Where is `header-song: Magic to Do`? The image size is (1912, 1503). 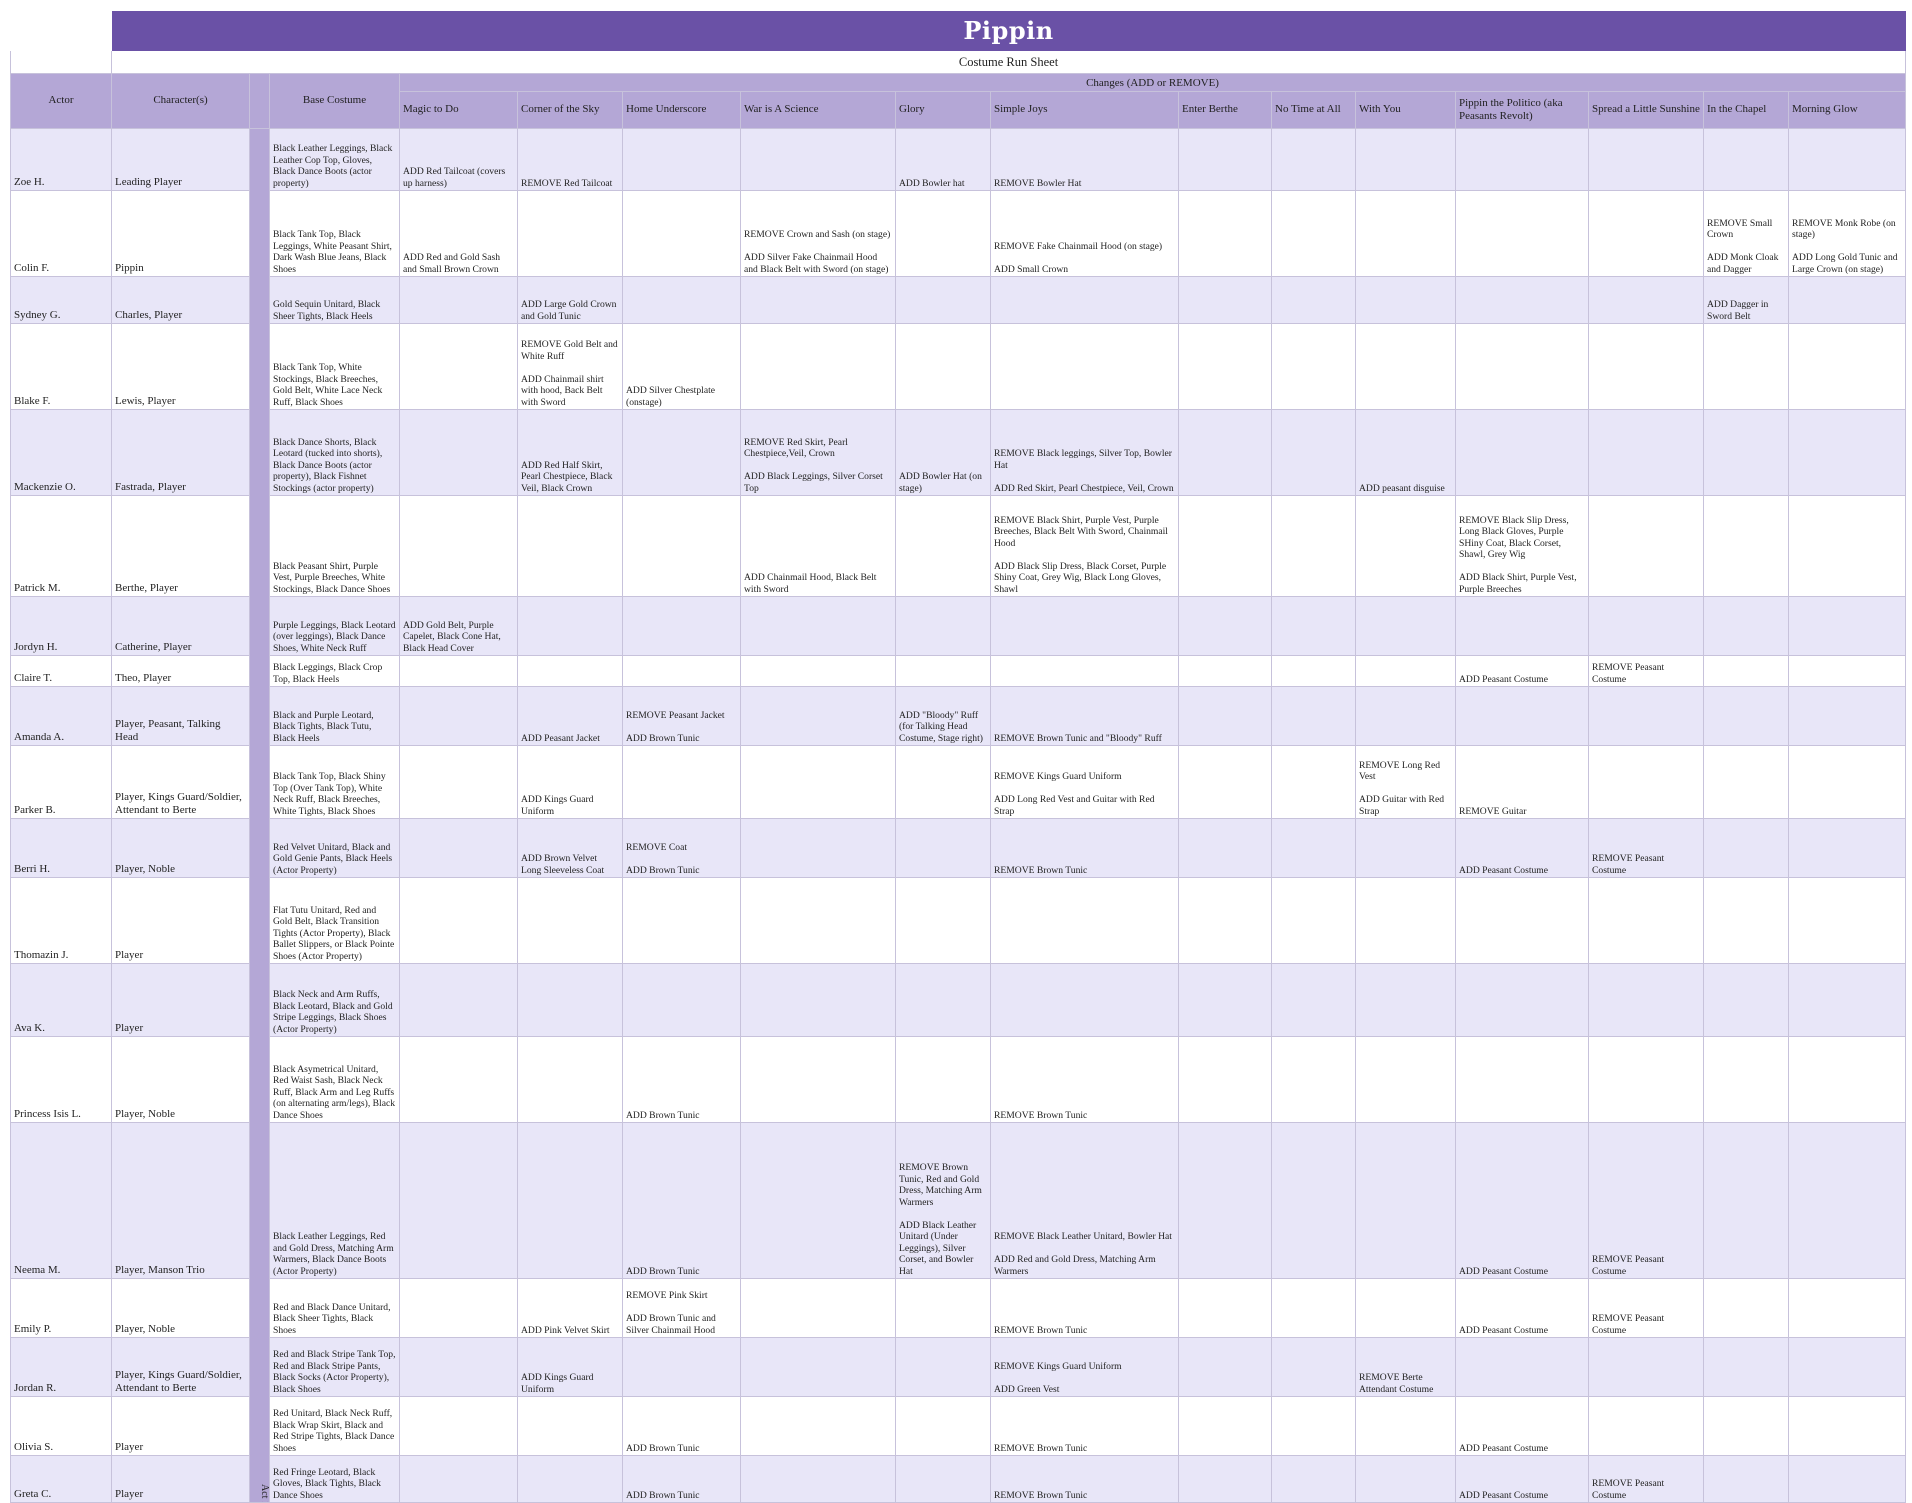 header-song: Magic to Do is located at coordinates (458, 110).